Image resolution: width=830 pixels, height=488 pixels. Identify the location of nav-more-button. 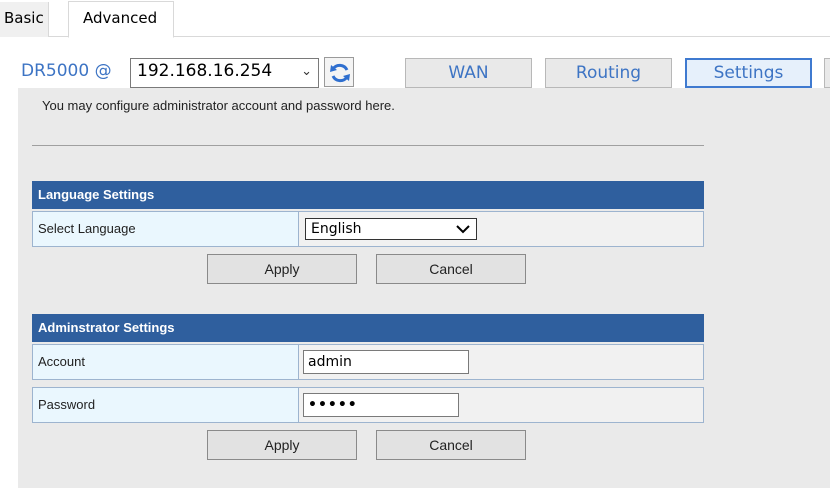
(827, 73).